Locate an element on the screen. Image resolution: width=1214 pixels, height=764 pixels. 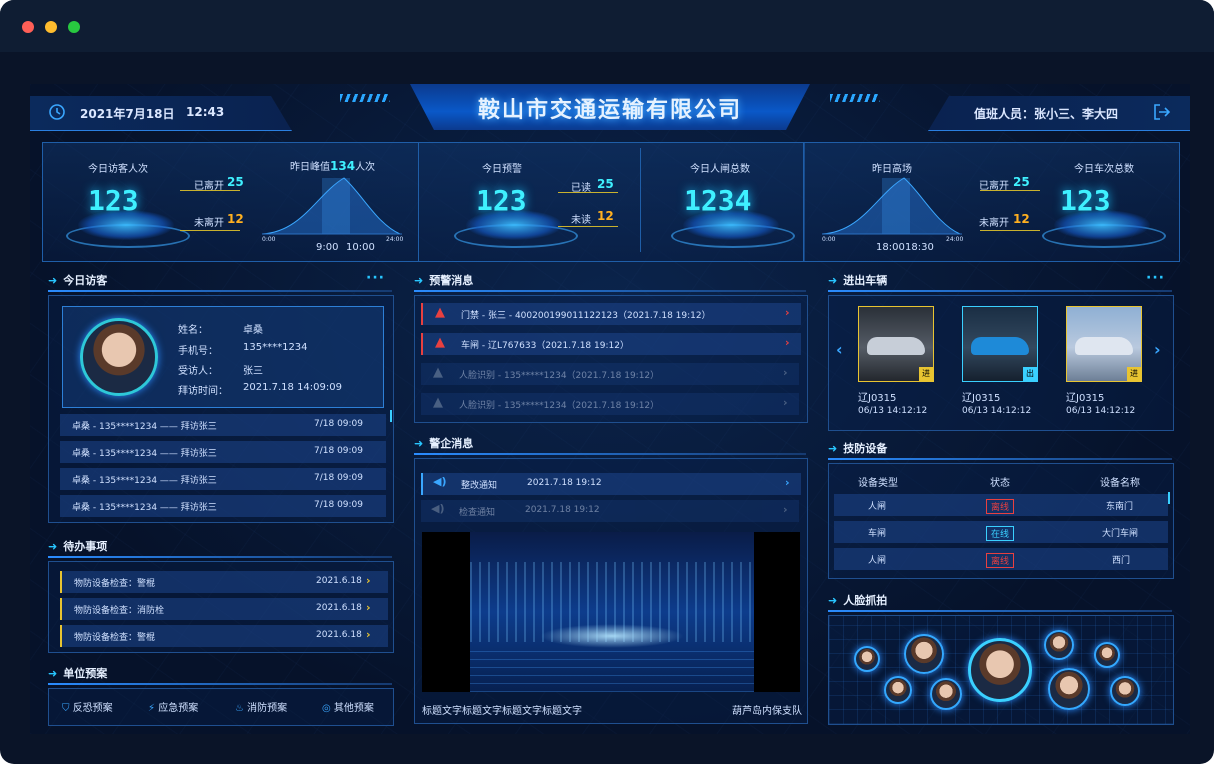
axis-start: 0:00 is located at coordinates (269, 239).